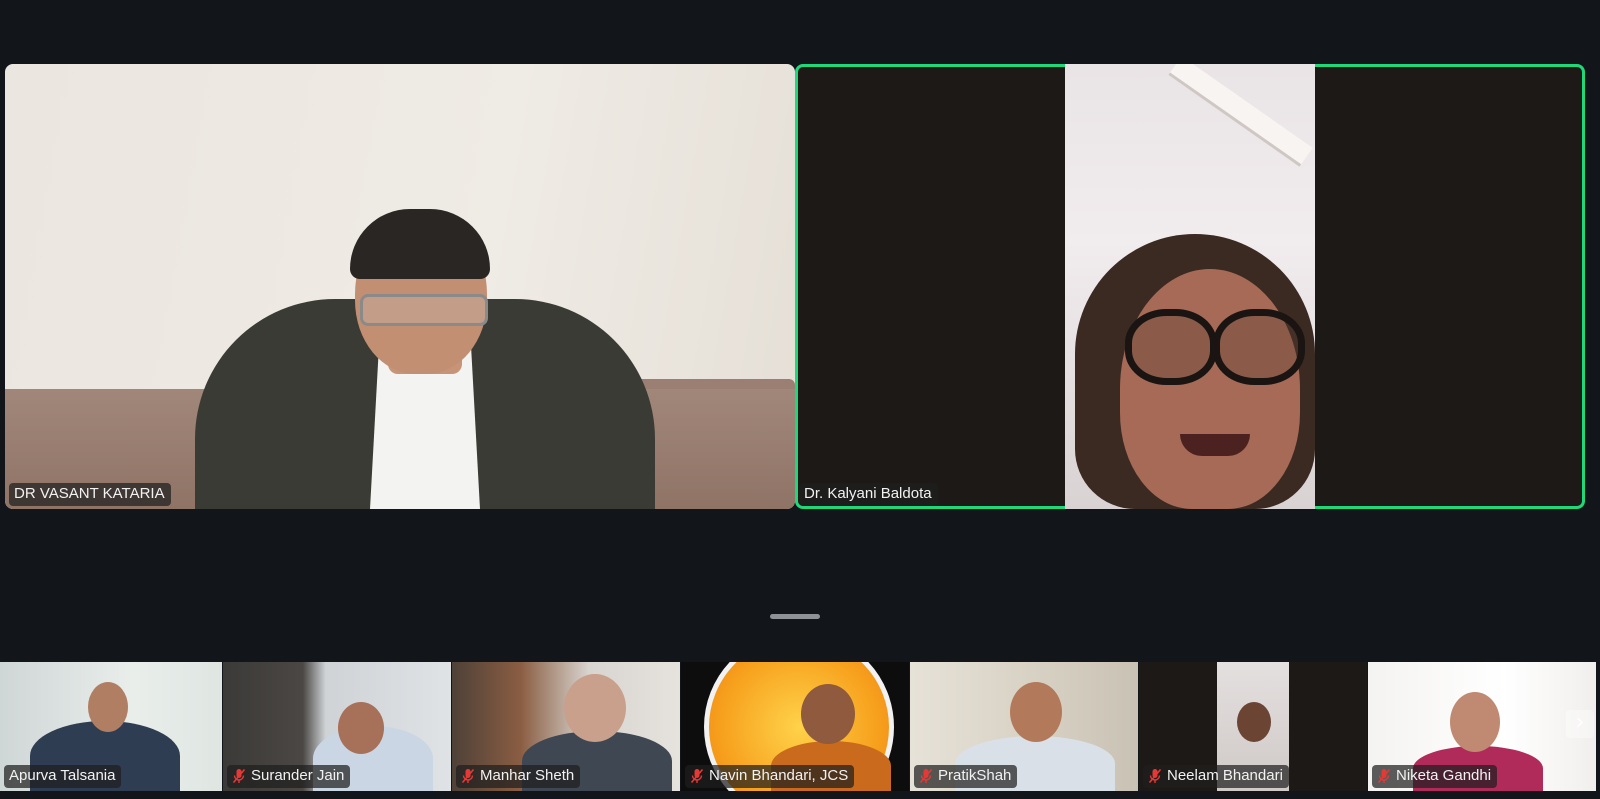 Image resolution: width=1600 pixels, height=799 pixels. Describe the element at coordinates (337, 726) in the screenshot. I see `participant-tile-surander-jain: Surander Jain` at that location.